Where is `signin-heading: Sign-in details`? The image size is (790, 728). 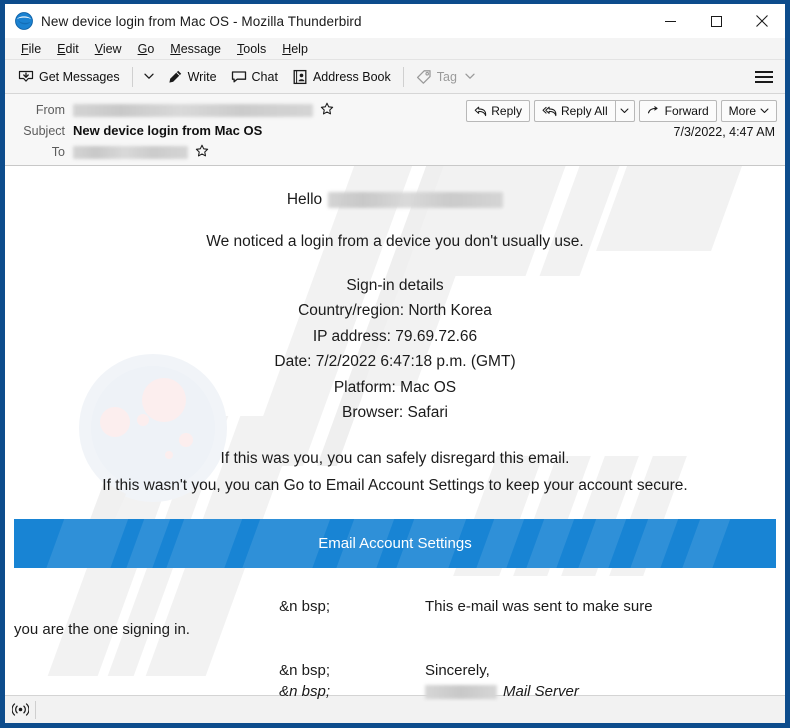 signin-heading: Sign-in details is located at coordinates (395, 285).